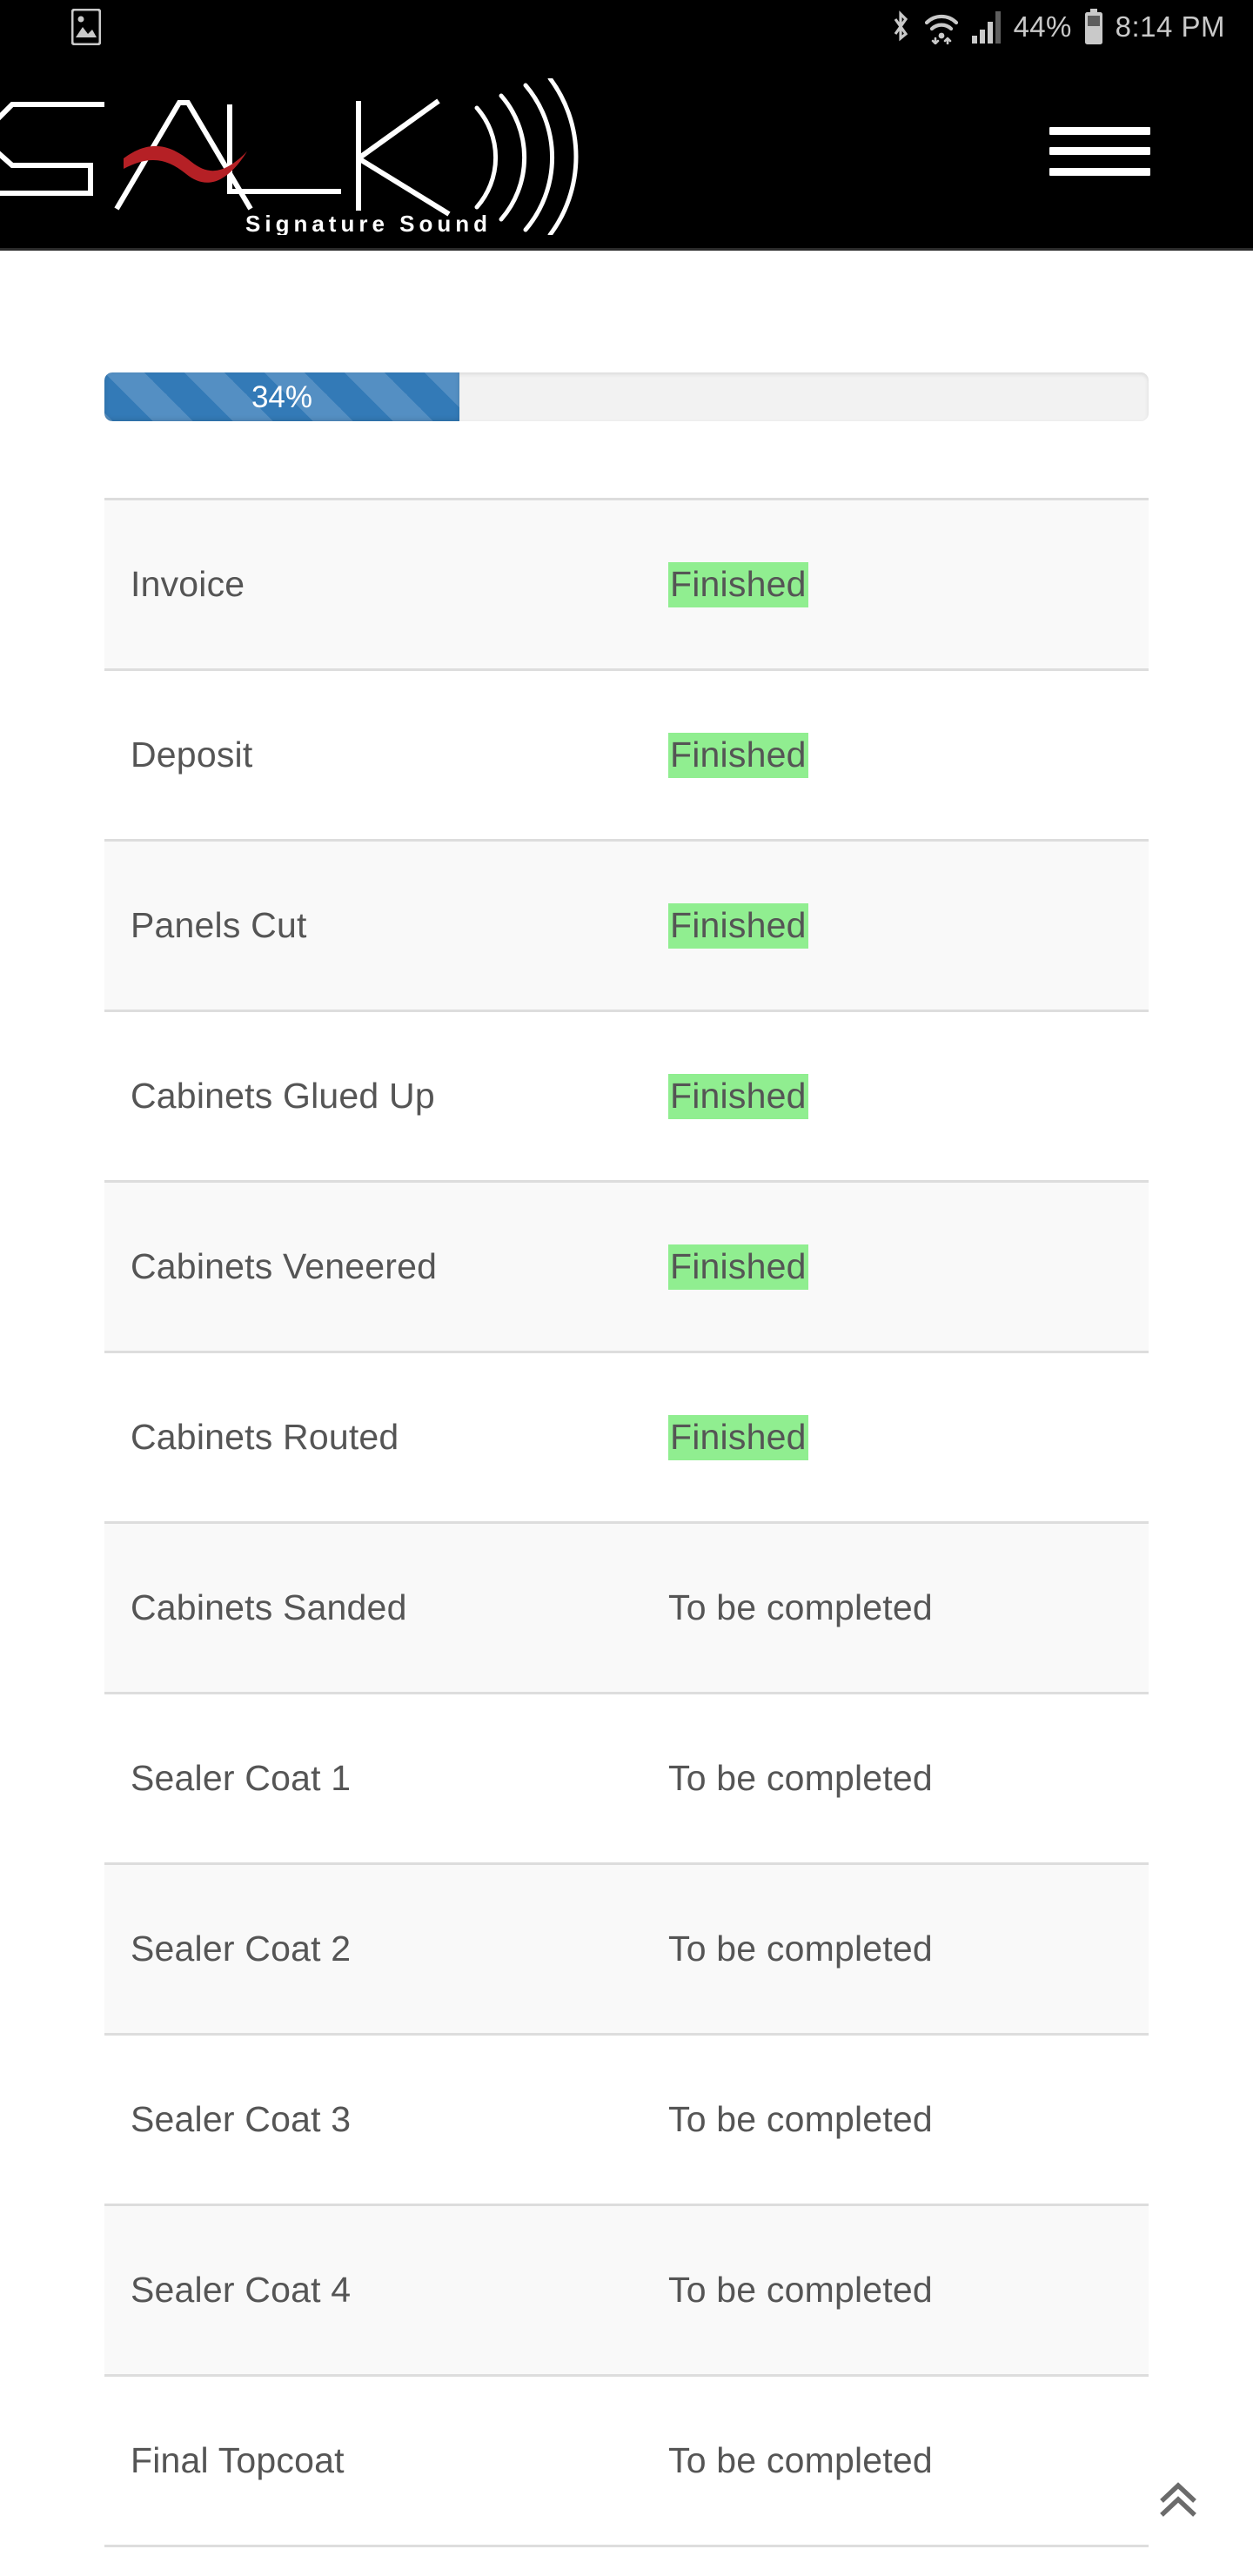 This screenshot has width=1253, height=2576. I want to click on table-row: Sealer Coat 2 To be completed, so click(626, 1949).